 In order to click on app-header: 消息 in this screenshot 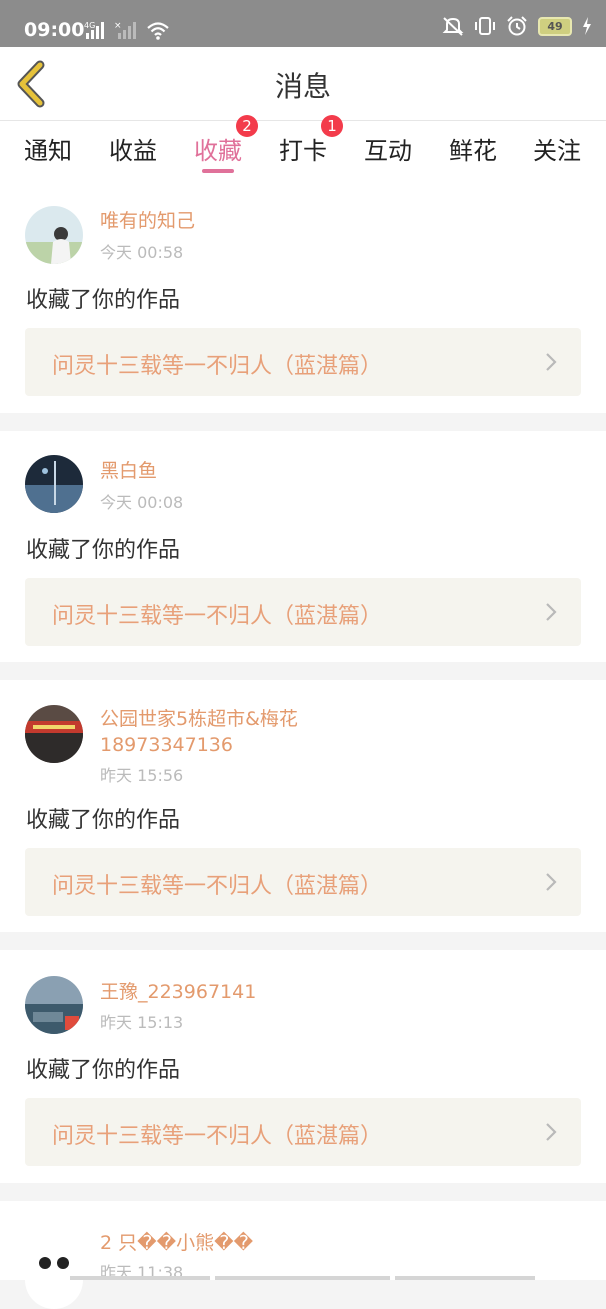, I will do `click(303, 84)`.